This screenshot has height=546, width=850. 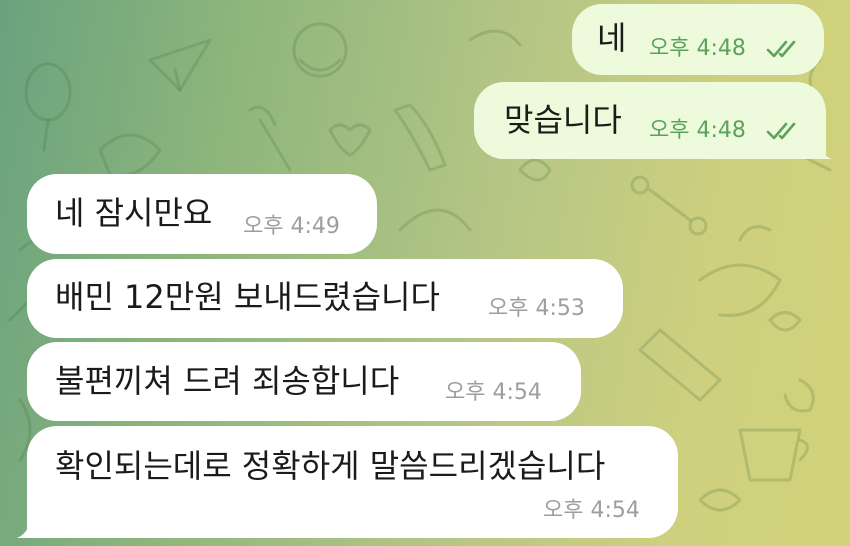 I want to click on outgoing-message: 맞습니다 오후 4:48, so click(x=650, y=120).